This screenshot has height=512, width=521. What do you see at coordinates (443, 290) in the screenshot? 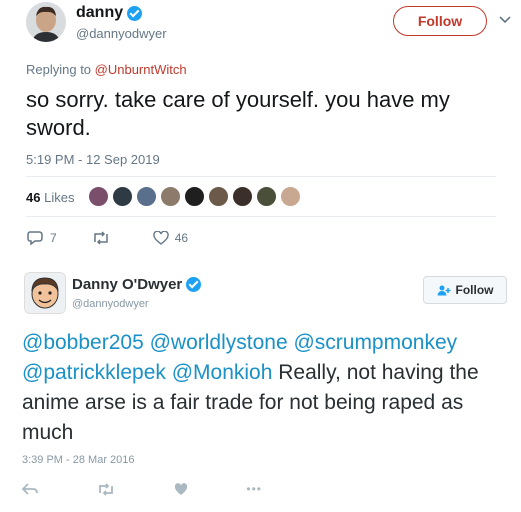
I see `add-person-icon` at bounding box center [443, 290].